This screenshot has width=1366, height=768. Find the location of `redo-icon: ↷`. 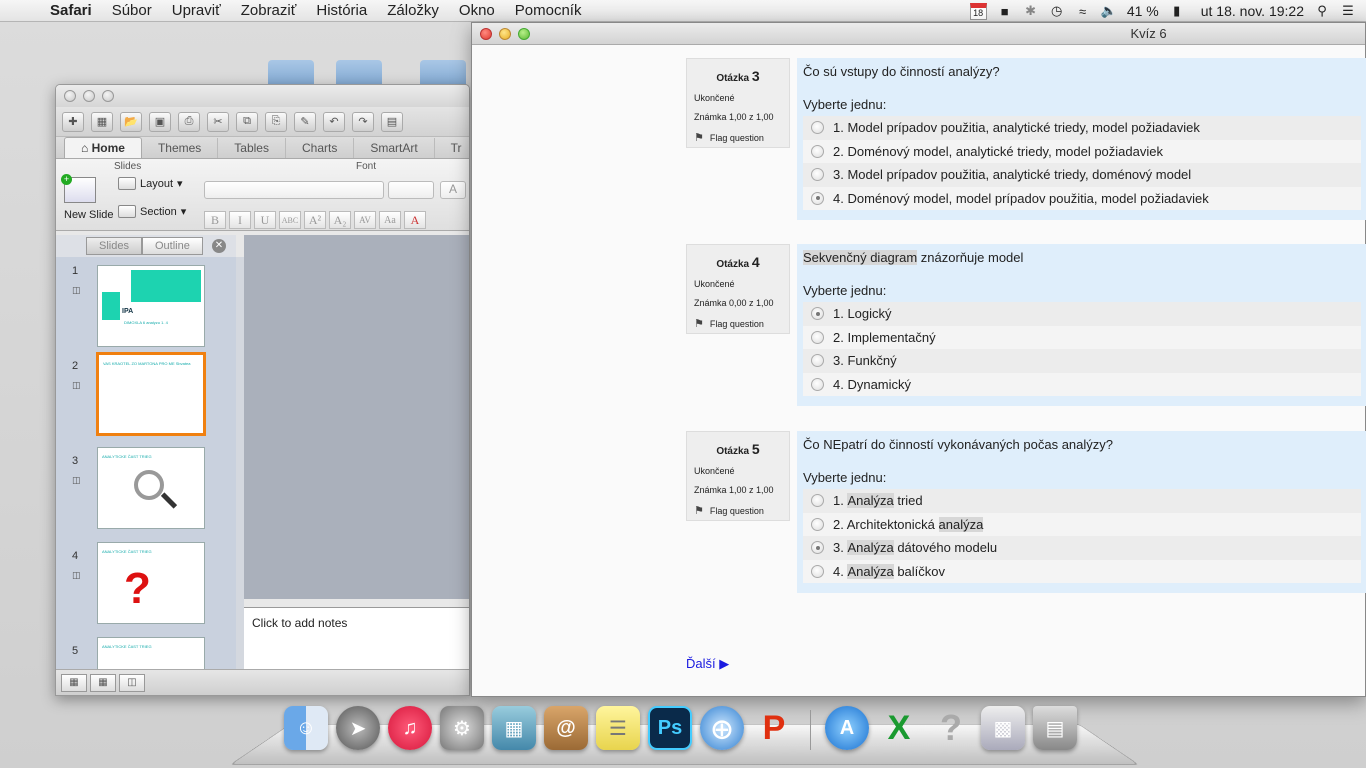

redo-icon: ↷ is located at coordinates (363, 121).